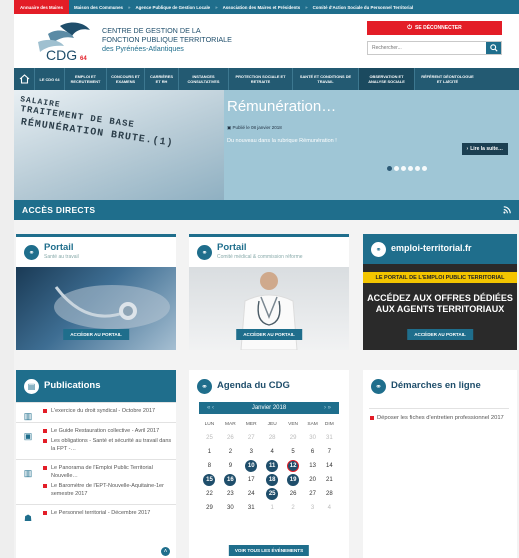  What do you see at coordinates (325, 79) in the screenshot?
I see `nav-item-sante: SANTÉ ET CONDITIONS DE TRAVAIL` at bounding box center [325, 79].